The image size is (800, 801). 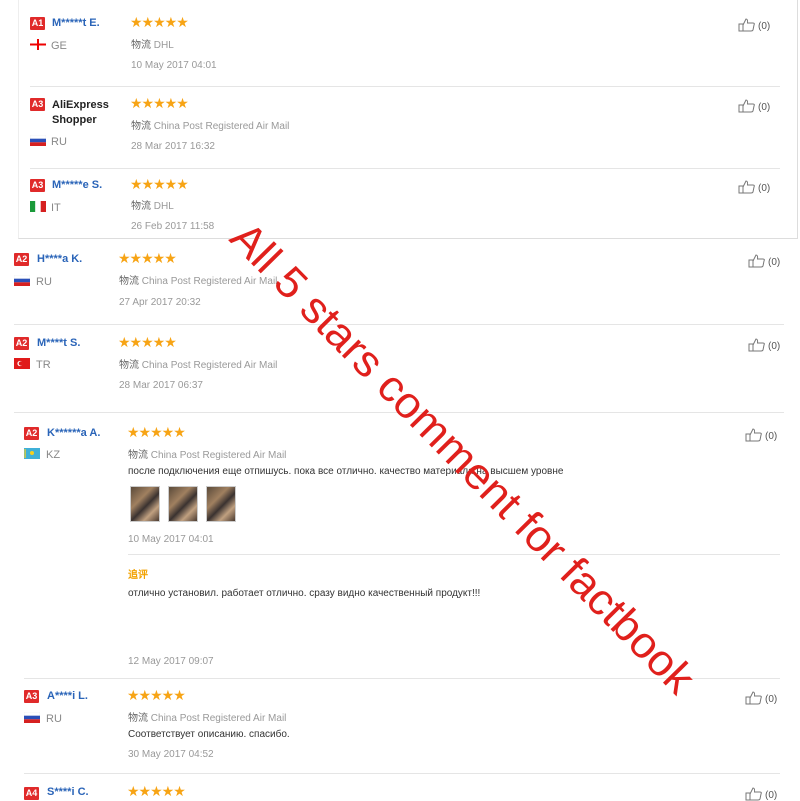 What do you see at coordinates (38, 206) in the screenshot?
I see `flag-it-icon` at bounding box center [38, 206].